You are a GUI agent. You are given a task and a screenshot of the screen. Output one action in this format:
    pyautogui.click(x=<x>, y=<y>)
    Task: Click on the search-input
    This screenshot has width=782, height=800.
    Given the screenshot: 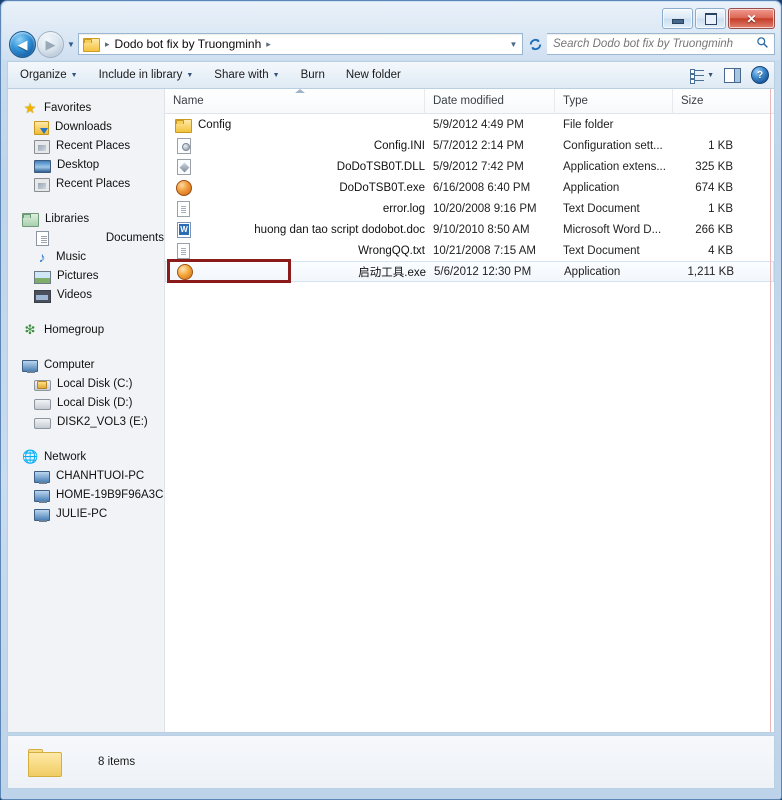 What is the action you would take?
    pyautogui.click(x=648, y=44)
    